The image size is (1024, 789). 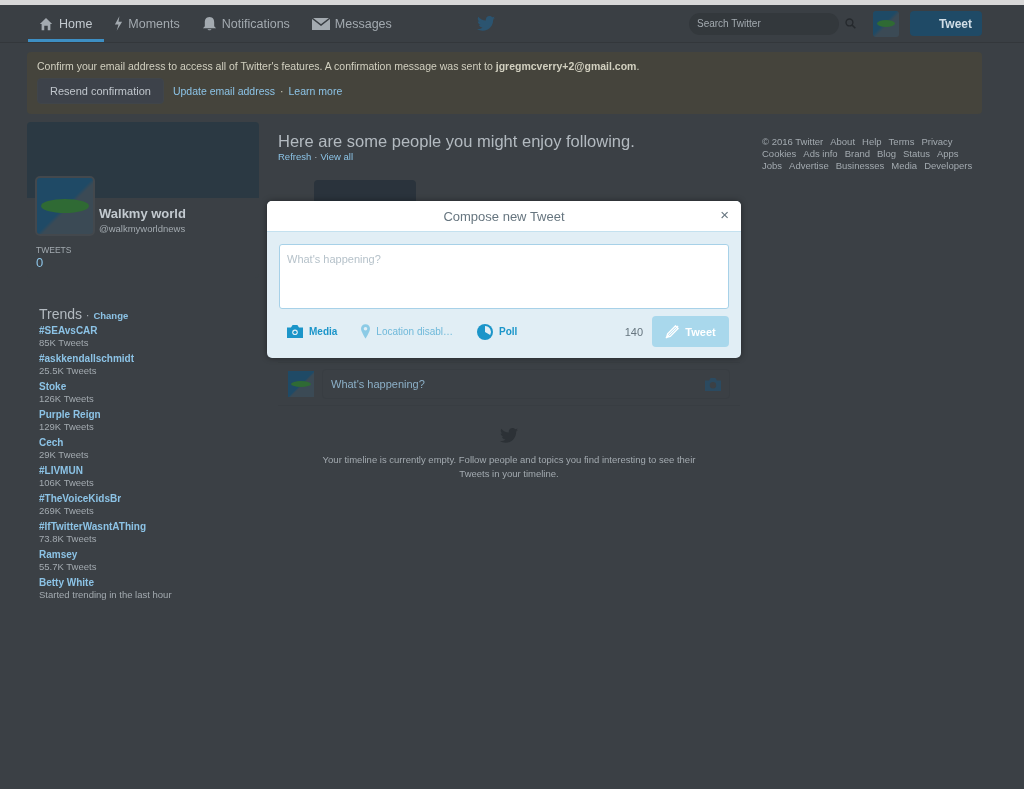 I want to click on footer-link: Cookies, so click(x=779, y=153).